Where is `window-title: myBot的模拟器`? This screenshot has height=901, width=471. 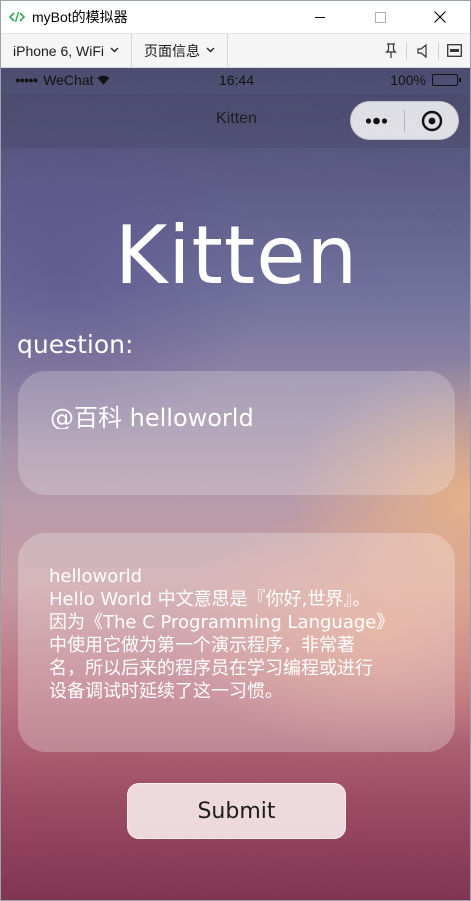
window-title: myBot的模拟器 is located at coordinates (80, 17).